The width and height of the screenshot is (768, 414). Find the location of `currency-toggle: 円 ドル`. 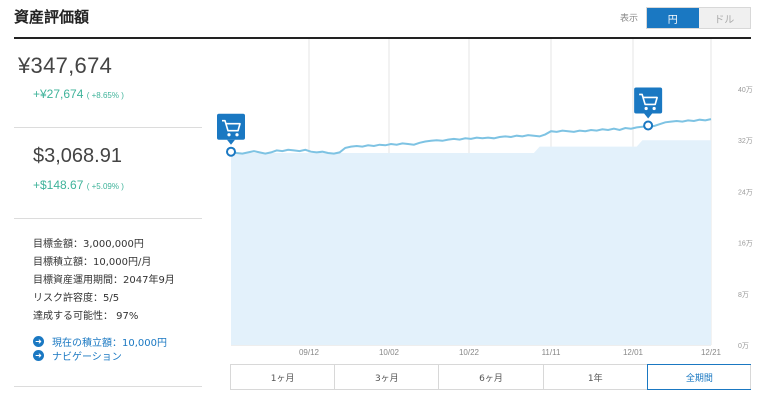

currency-toggle: 円 ドル is located at coordinates (698, 18).